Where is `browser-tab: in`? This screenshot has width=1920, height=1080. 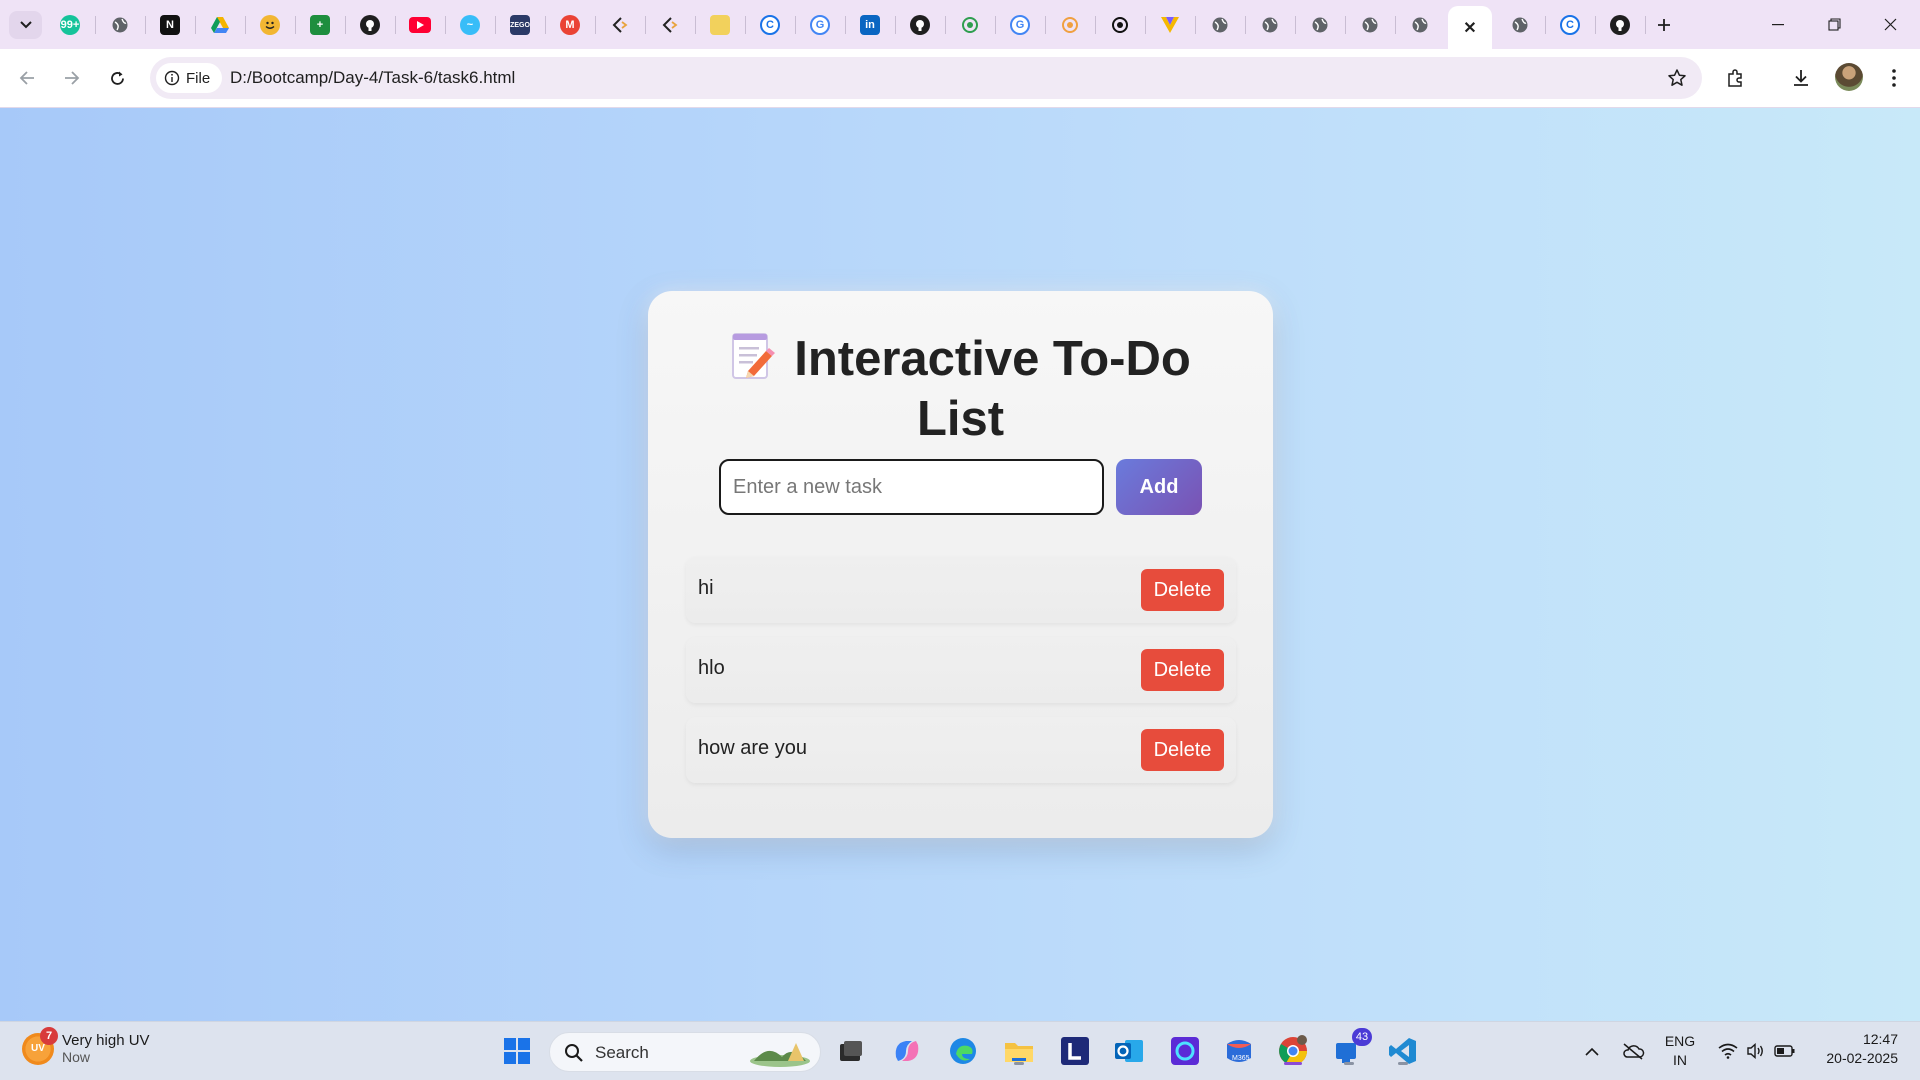
browser-tab: in is located at coordinates (870, 25).